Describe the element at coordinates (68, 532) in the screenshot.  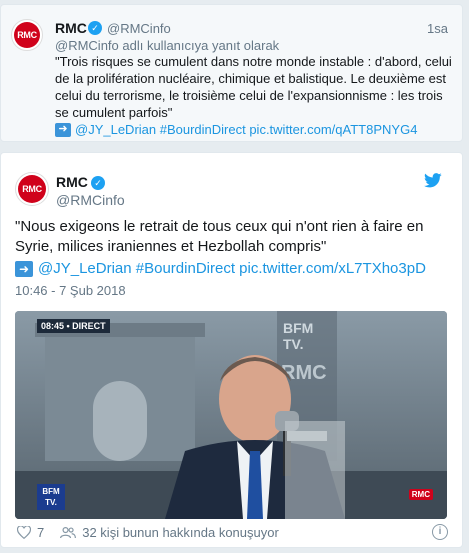
I see `people-icon` at that location.